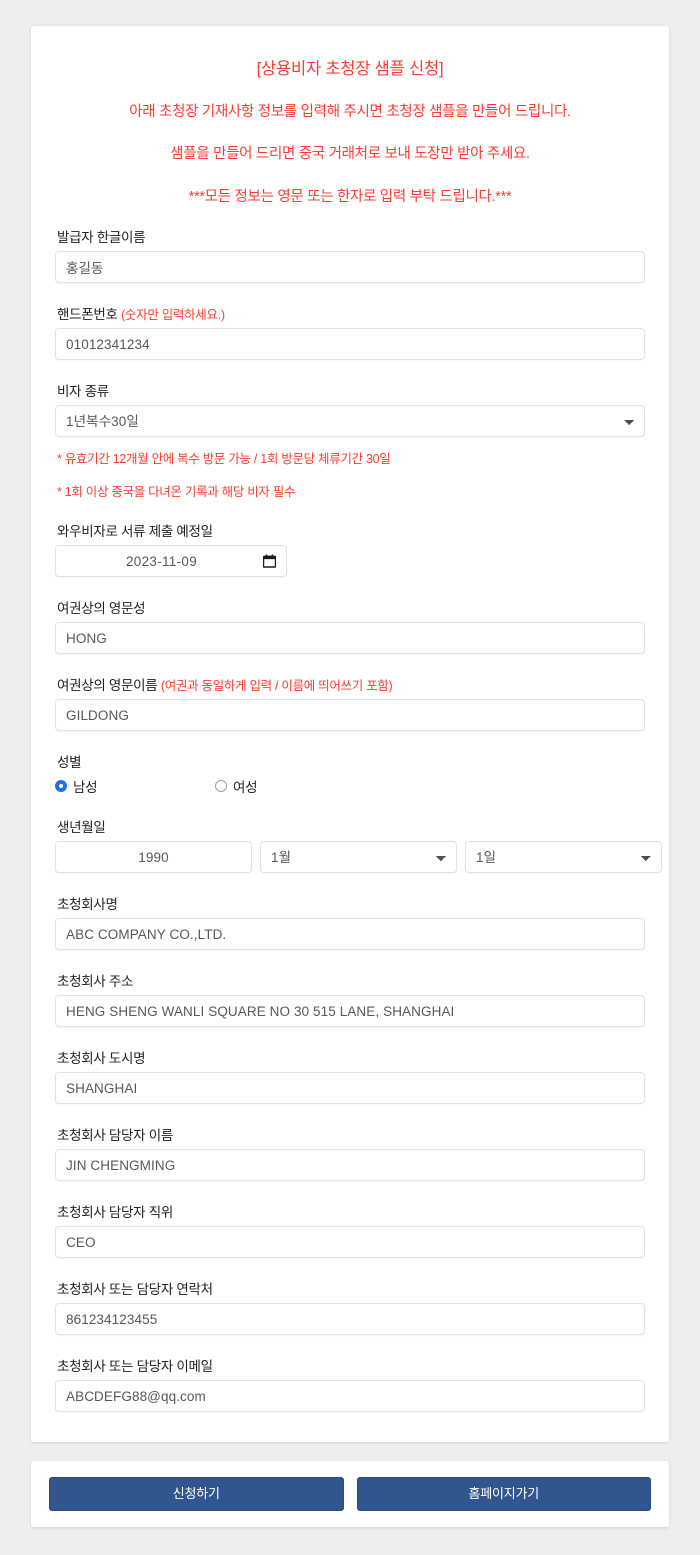 This screenshot has height=1555, width=700. What do you see at coordinates (196, 1494) in the screenshot?
I see `submit-button: 신청하기` at bounding box center [196, 1494].